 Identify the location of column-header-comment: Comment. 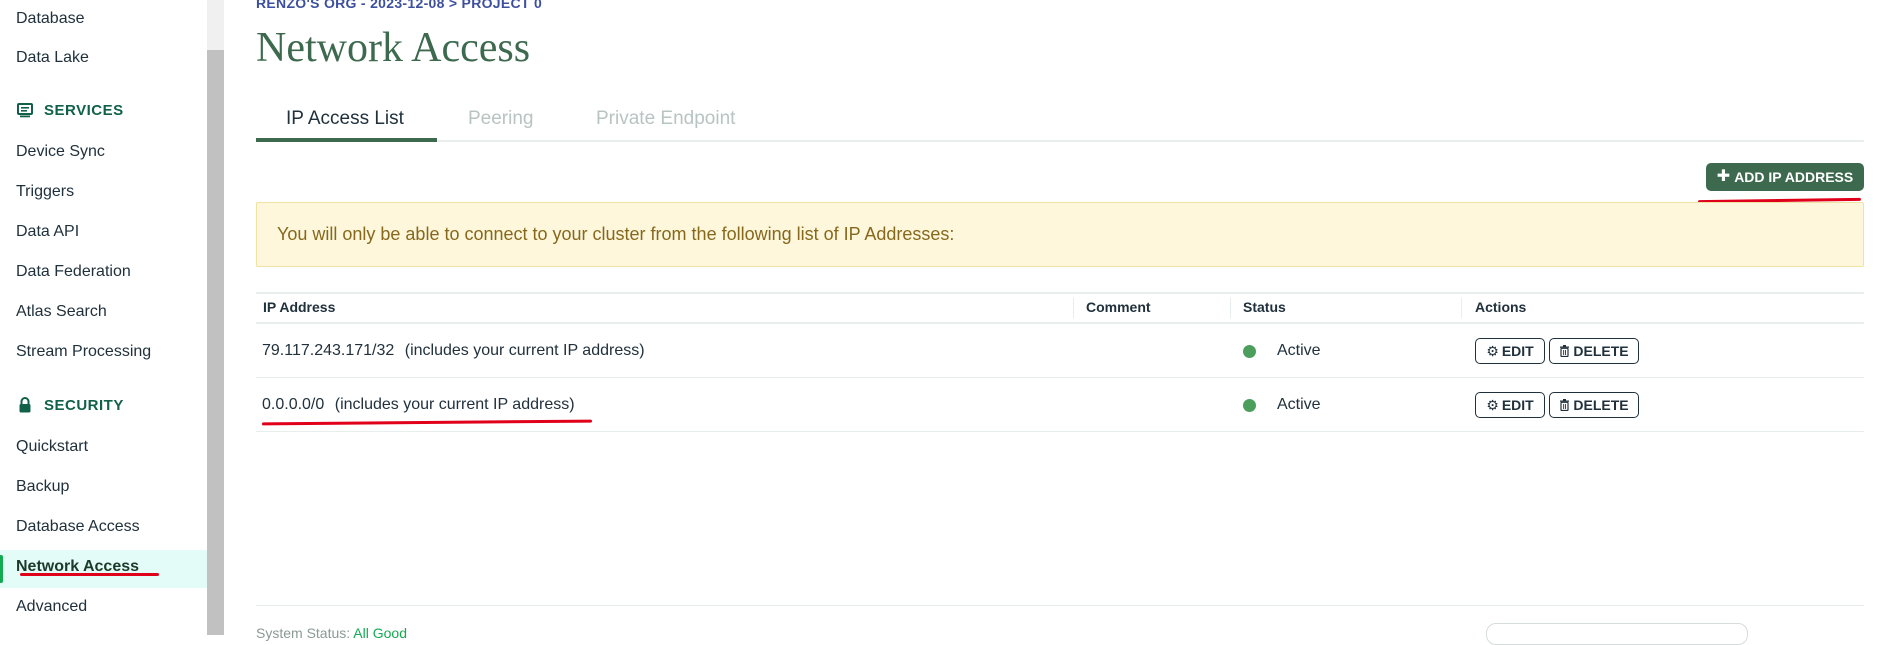
(1118, 307).